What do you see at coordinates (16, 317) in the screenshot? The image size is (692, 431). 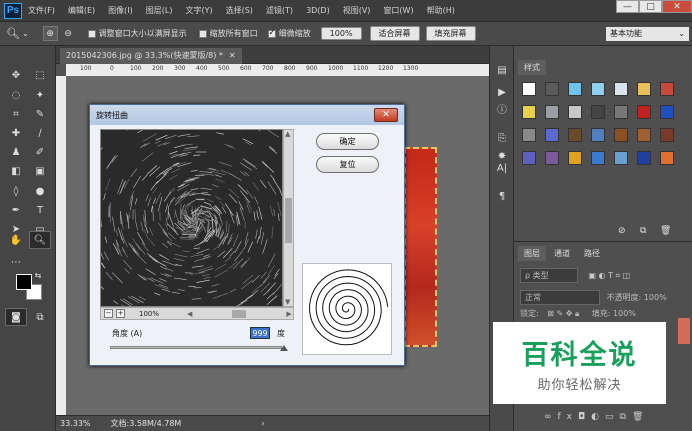 I see `quick-mask-icon: ◙` at bounding box center [16, 317].